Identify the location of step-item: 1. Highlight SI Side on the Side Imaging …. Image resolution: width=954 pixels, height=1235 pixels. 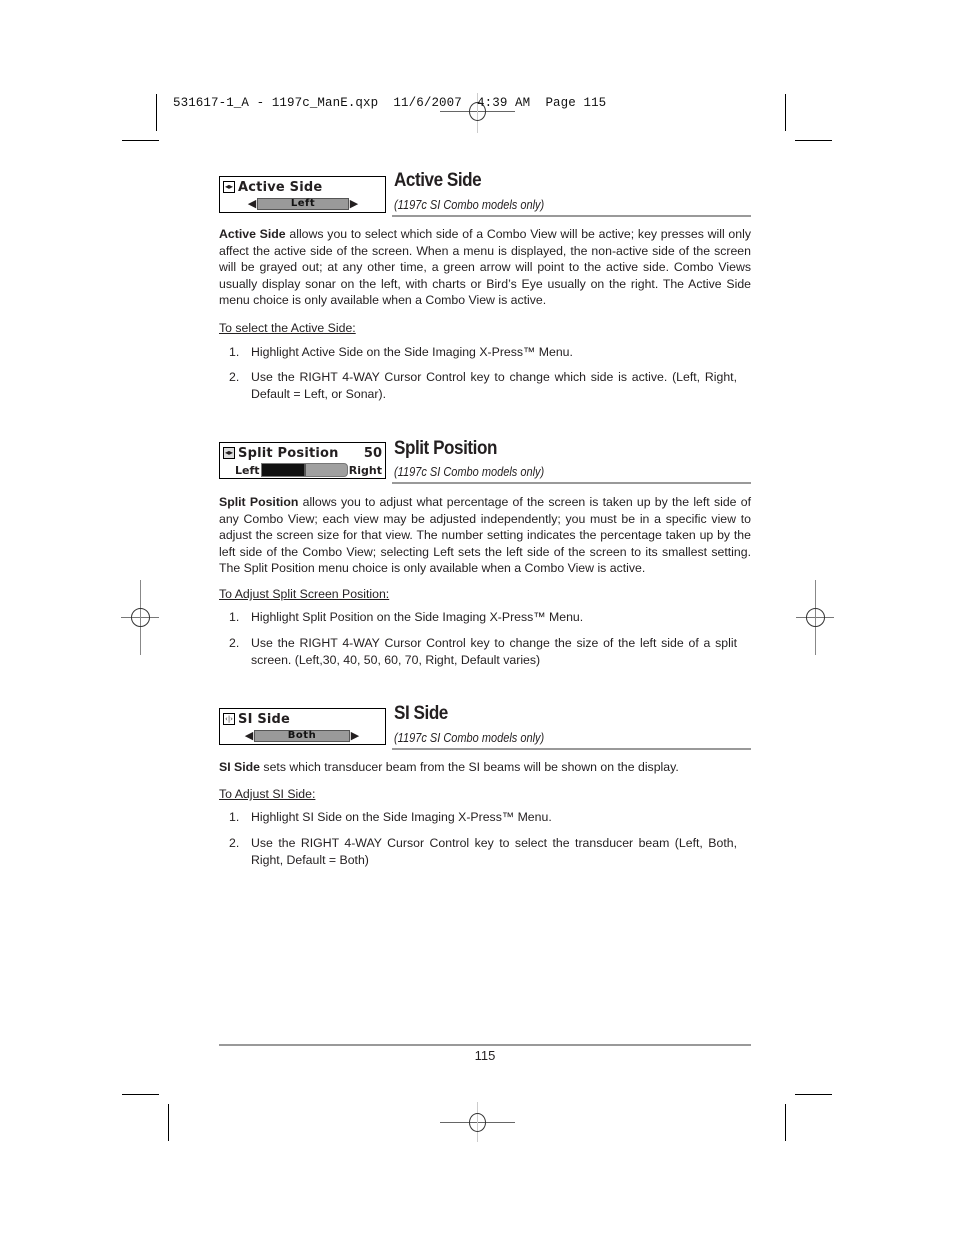
(390, 817).